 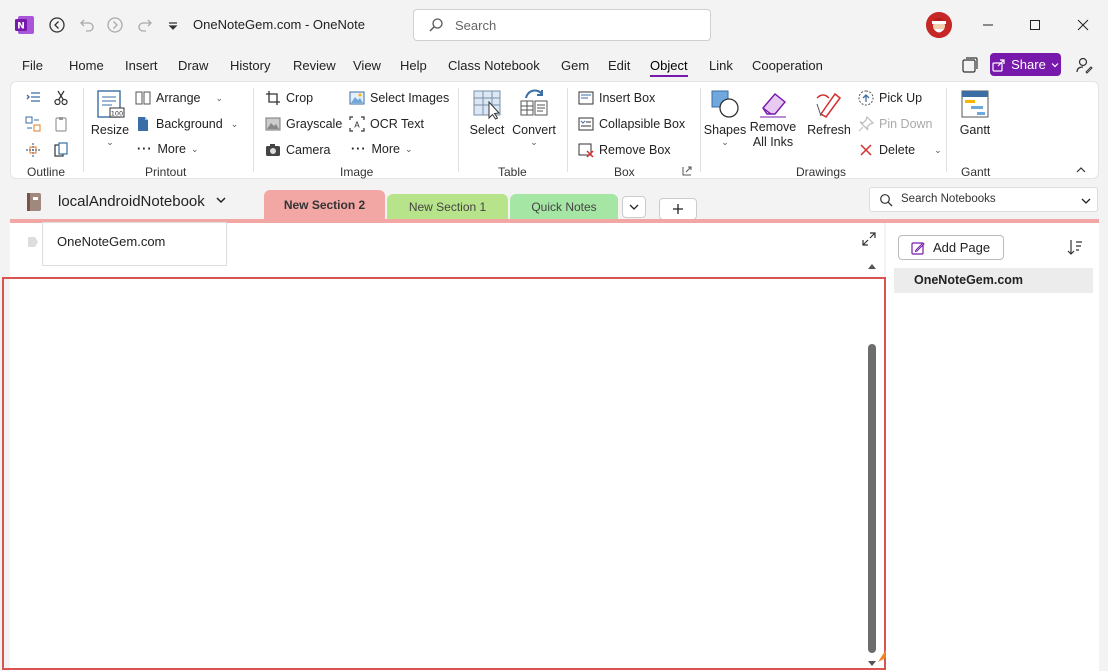 I want to click on arrange-button: Arrange ⌄, so click(x=179, y=98).